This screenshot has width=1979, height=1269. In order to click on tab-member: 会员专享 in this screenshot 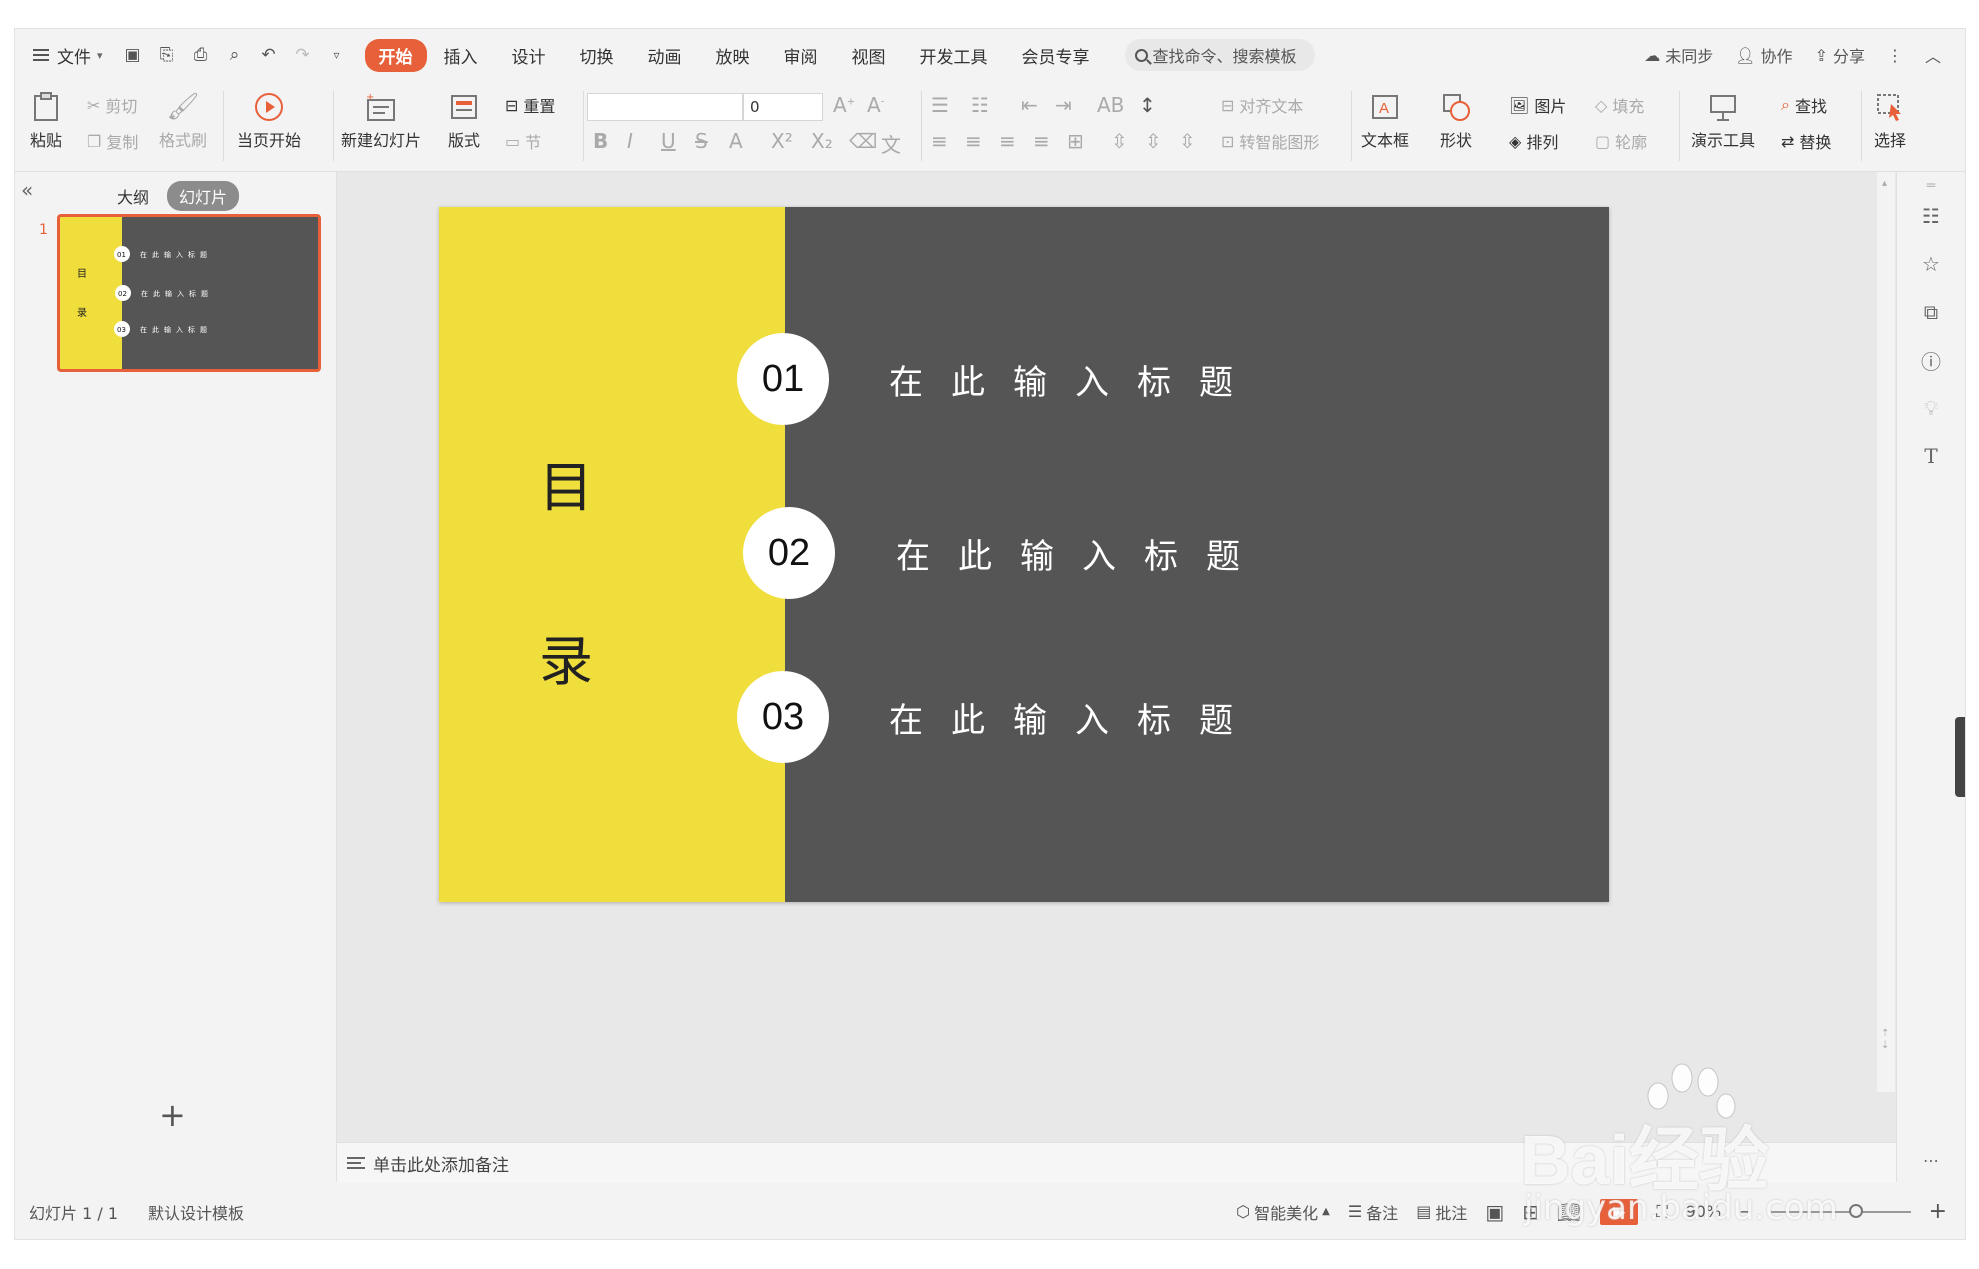, I will do `click(1056, 55)`.